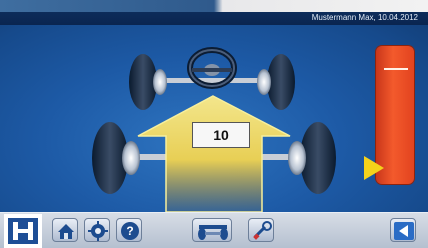  Describe the element at coordinates (23, 231) in the screenshot. I see `hofmann-logo` at that location.